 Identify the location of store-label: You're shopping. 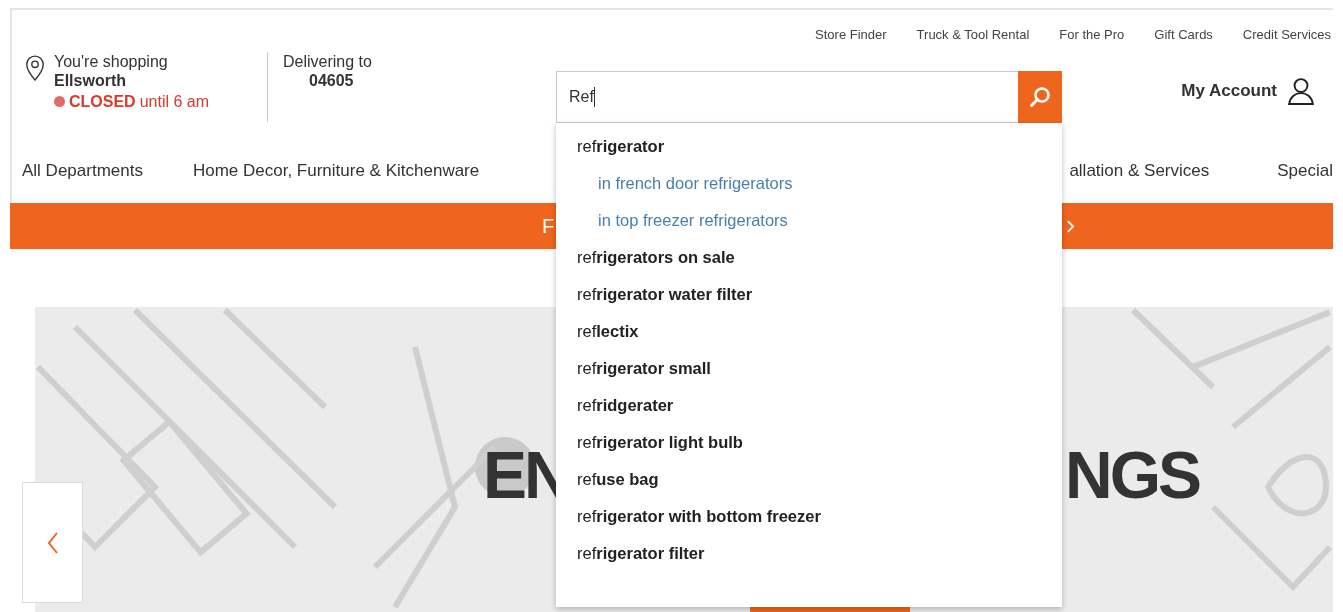
(111, 61).